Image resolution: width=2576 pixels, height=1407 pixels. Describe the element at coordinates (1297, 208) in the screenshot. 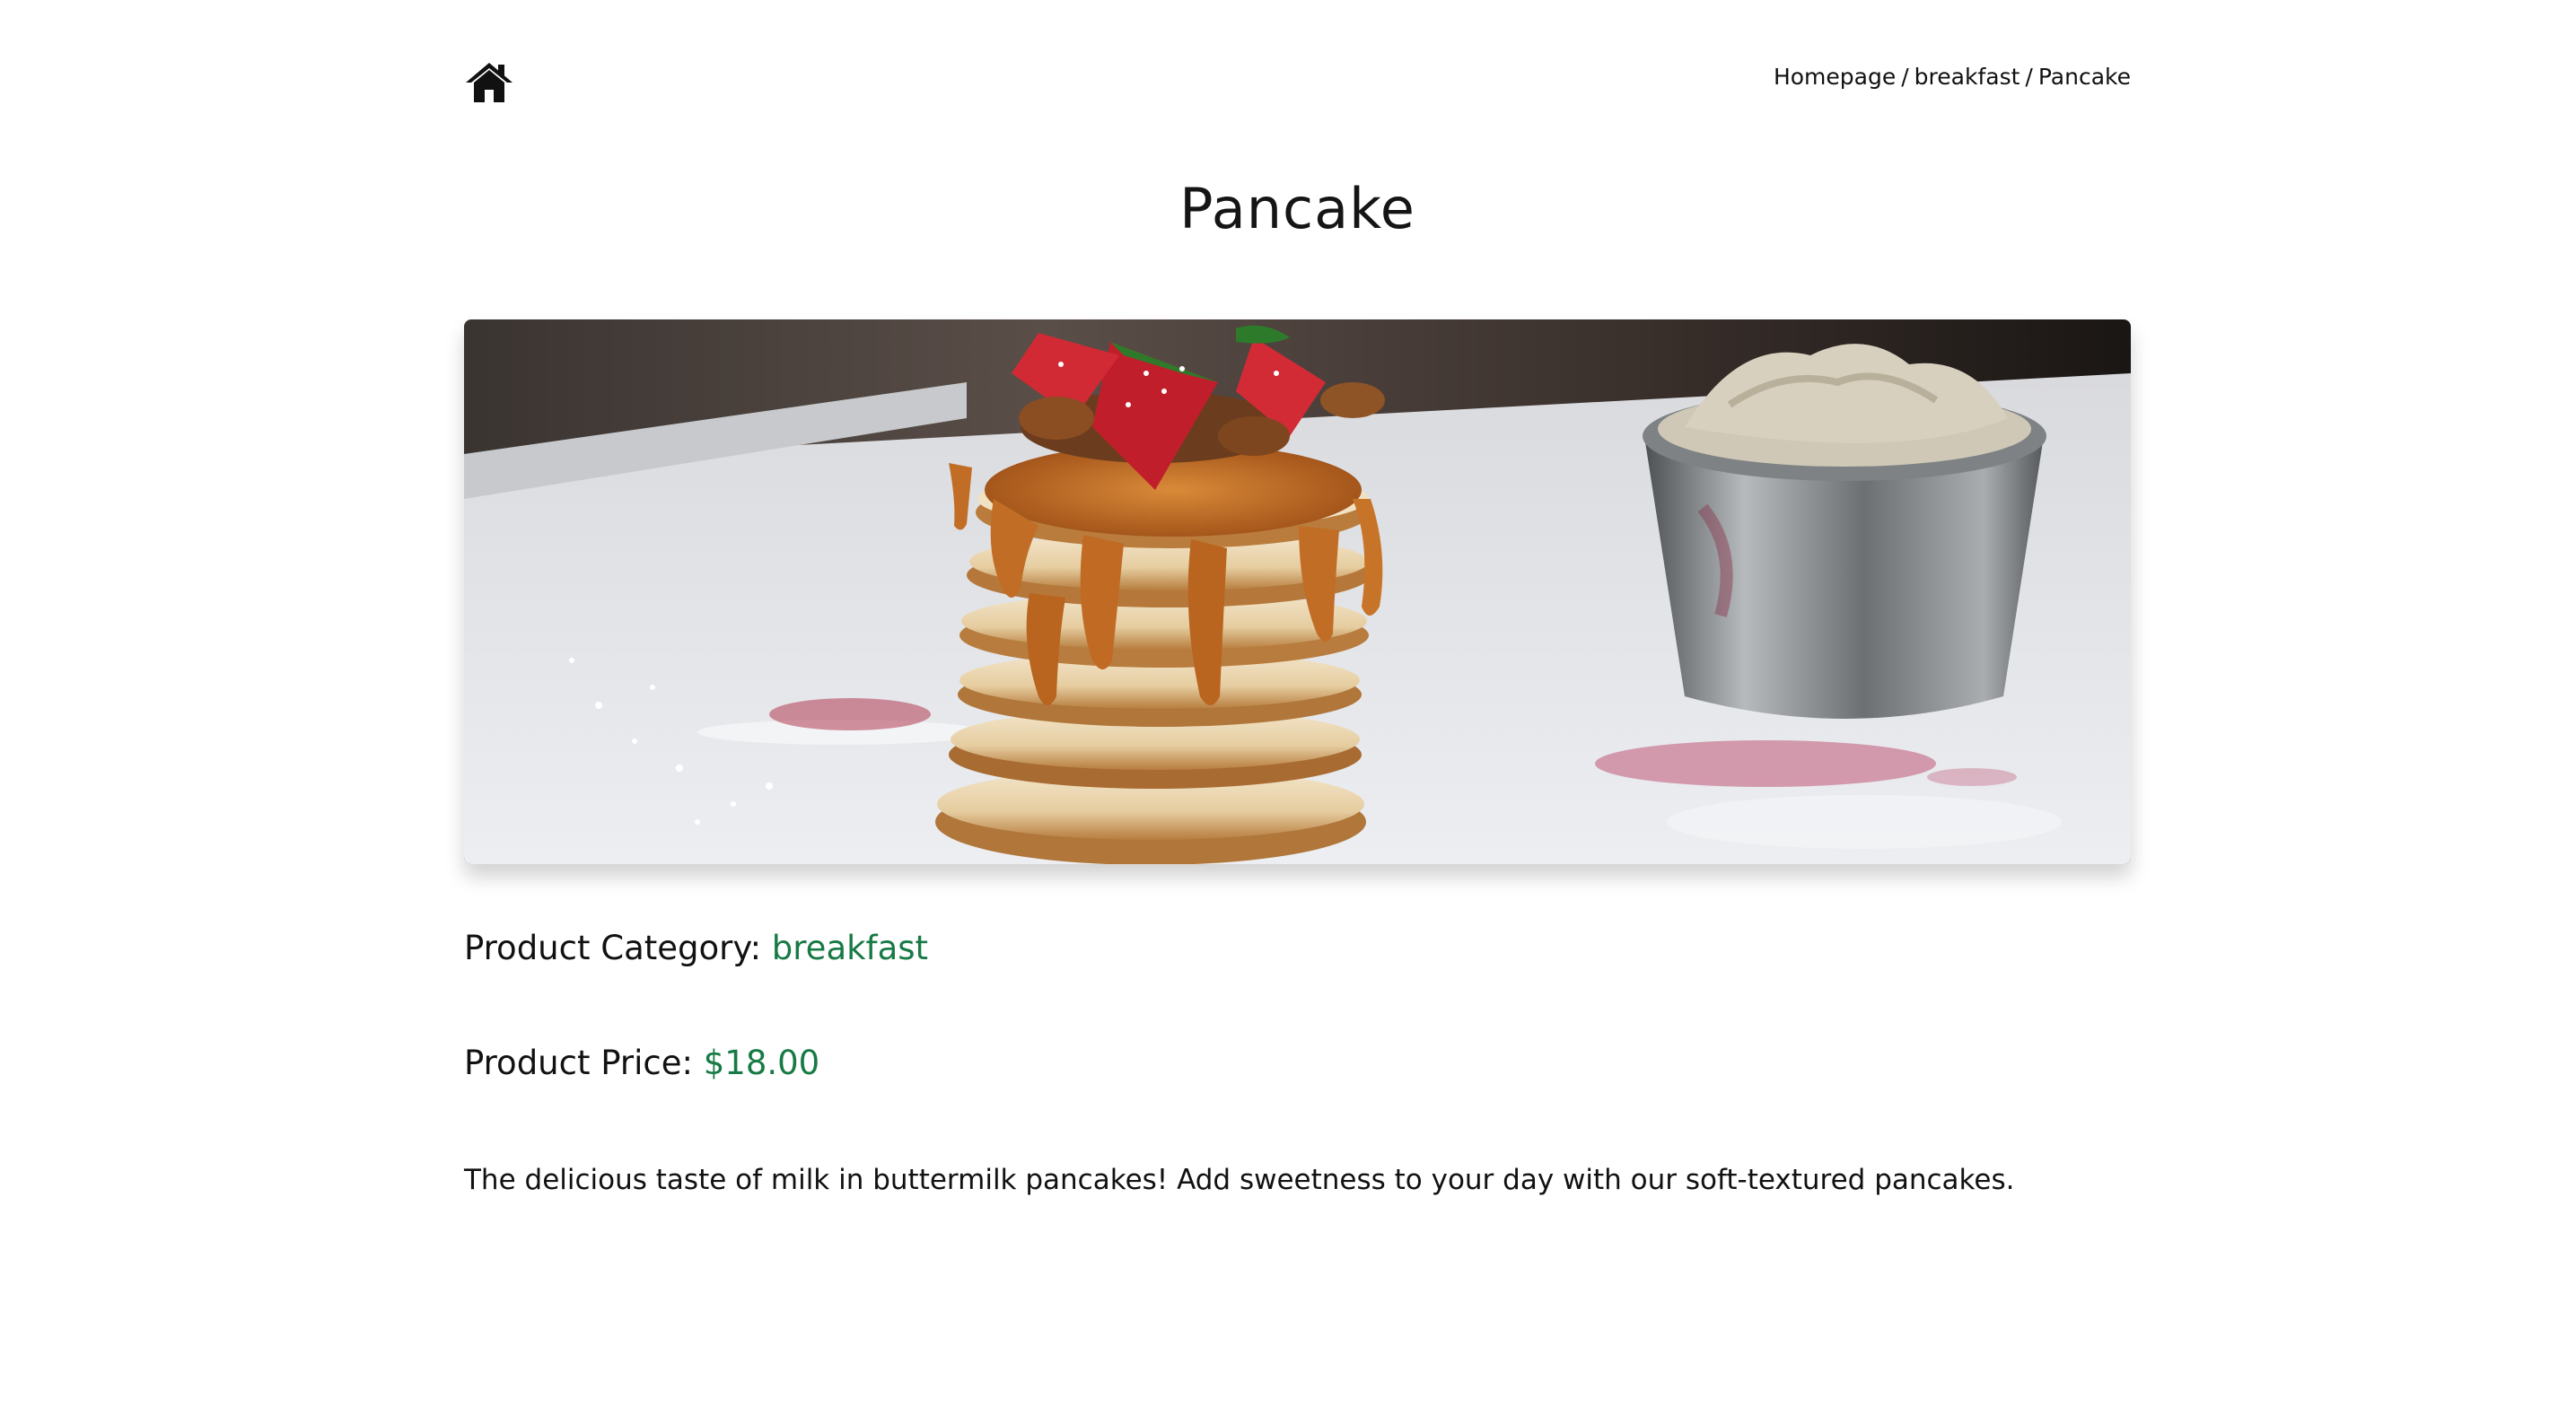

I see `page-title: Pancake` at that location.